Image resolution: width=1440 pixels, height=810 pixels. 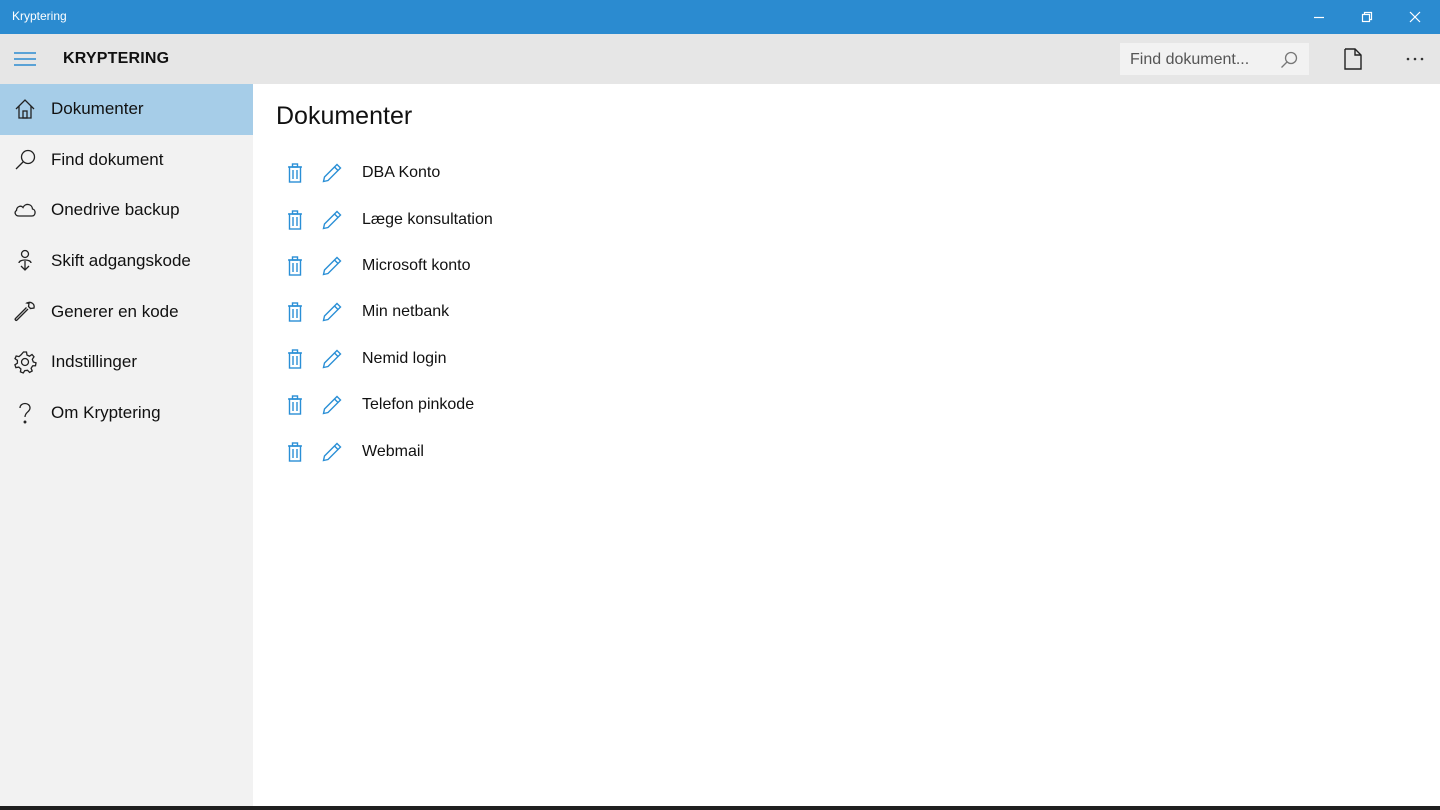 I want to click on cloud-icon, so click(x=25, y=211).